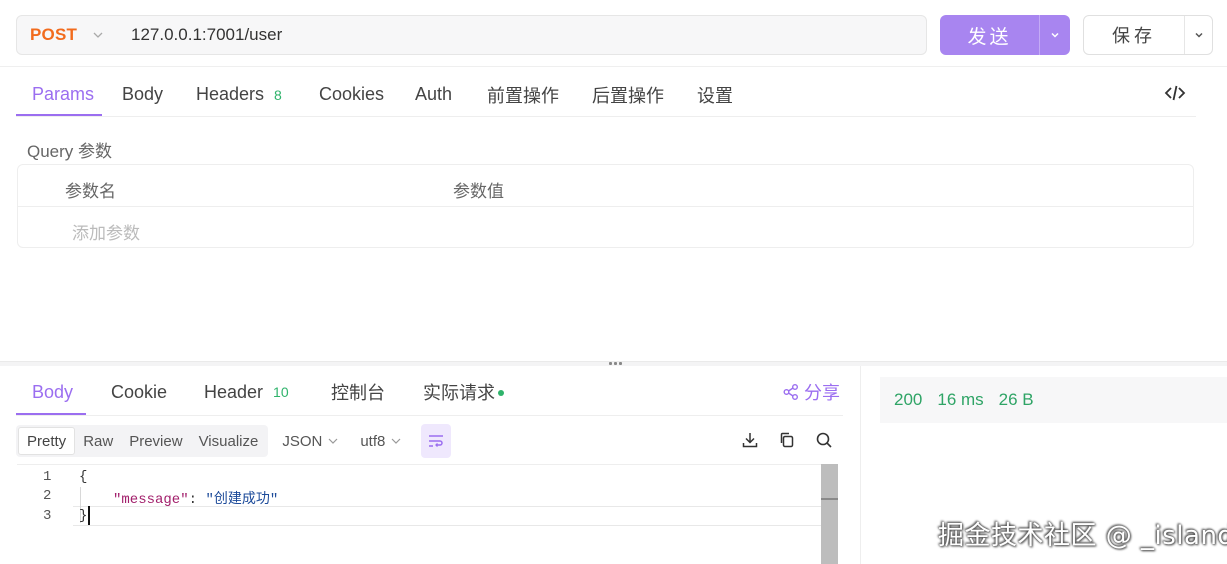  What do you see at coordinates (83, 477) in the screenshot?
I see `code-line-1: {` at bounding box center [83, 477].